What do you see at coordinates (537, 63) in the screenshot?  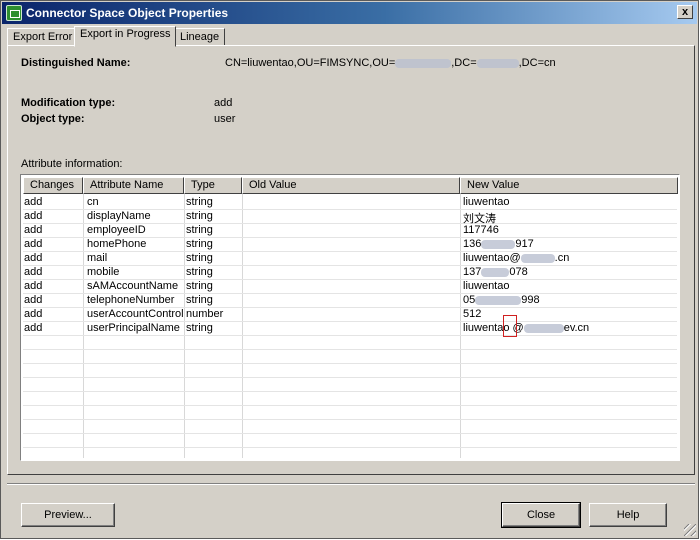 I see `dn-value-end: ,DC=cn` at bounding box center [537, 63].